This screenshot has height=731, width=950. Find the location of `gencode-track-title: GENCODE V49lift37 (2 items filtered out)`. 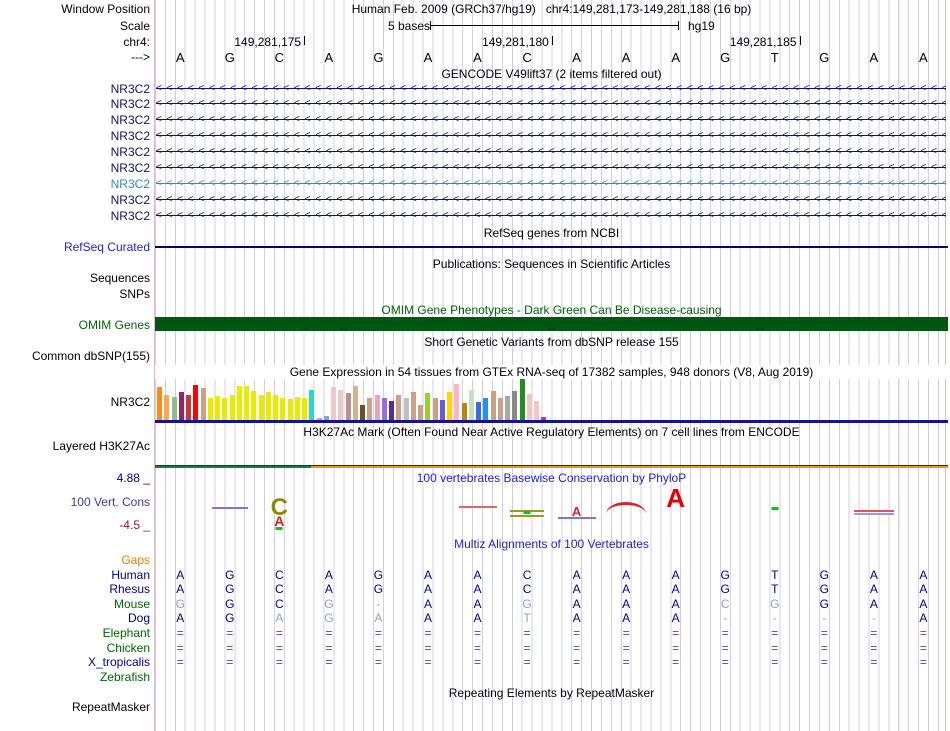

gencode-track-title: GENCODE V49lift37 (2 items filtered out) is located at coordinates (551, 74).